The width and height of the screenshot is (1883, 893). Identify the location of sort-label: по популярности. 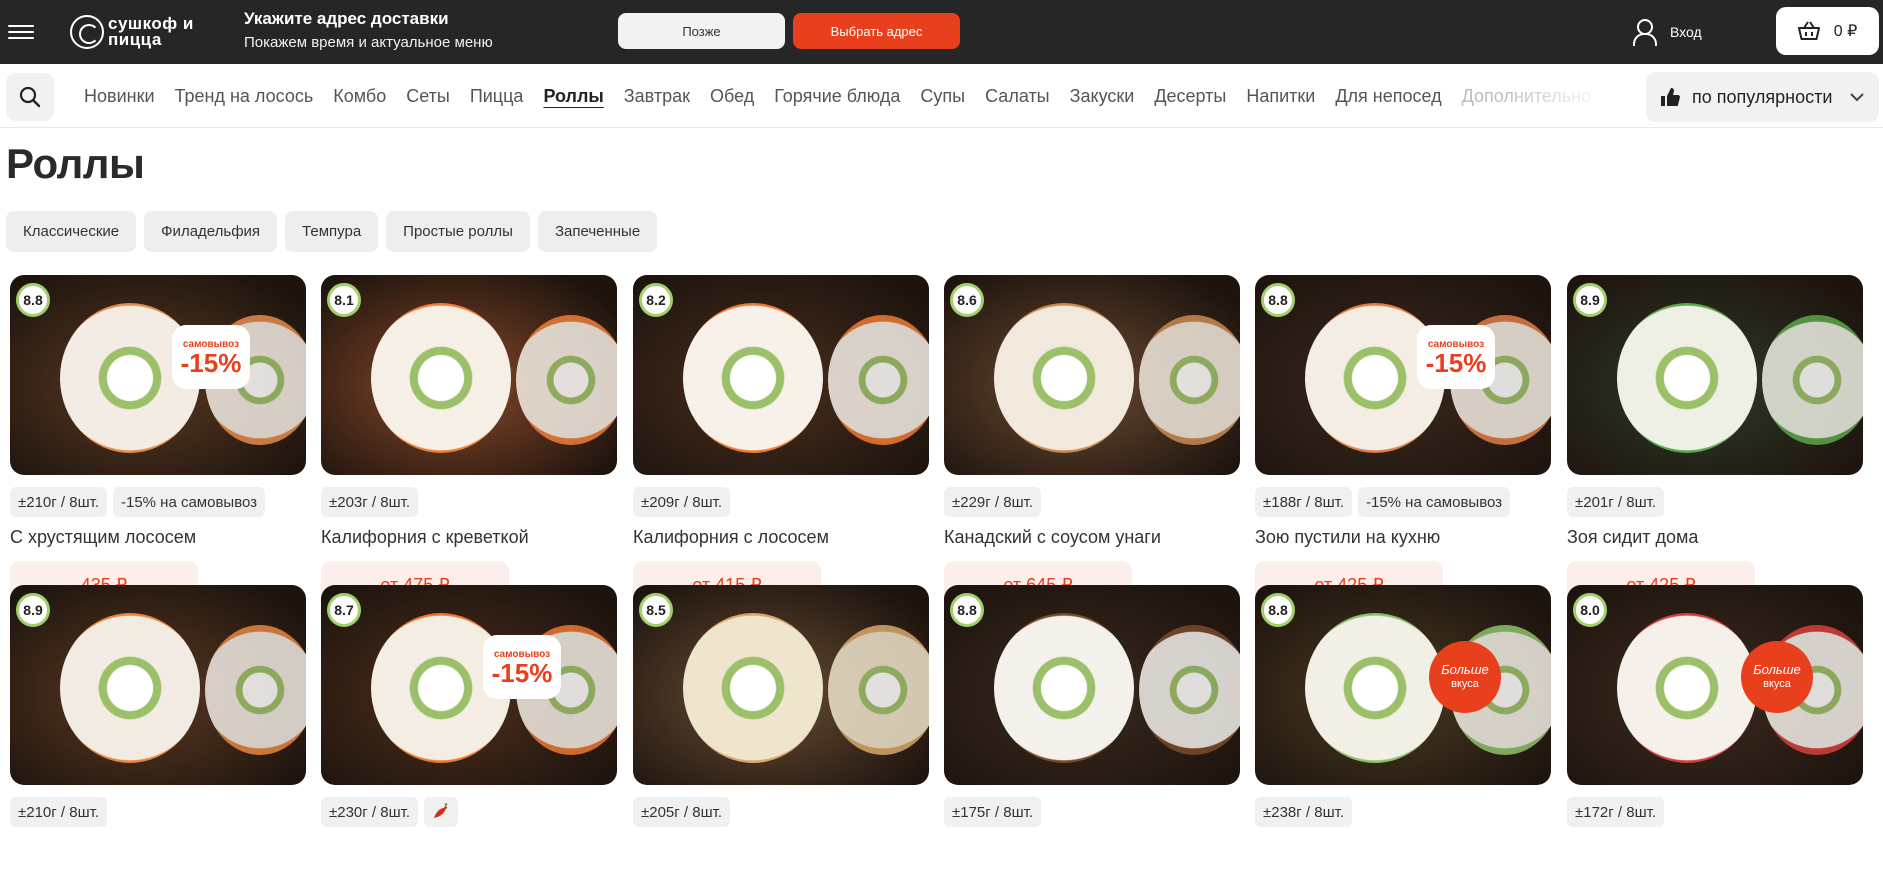
(1762, 96).